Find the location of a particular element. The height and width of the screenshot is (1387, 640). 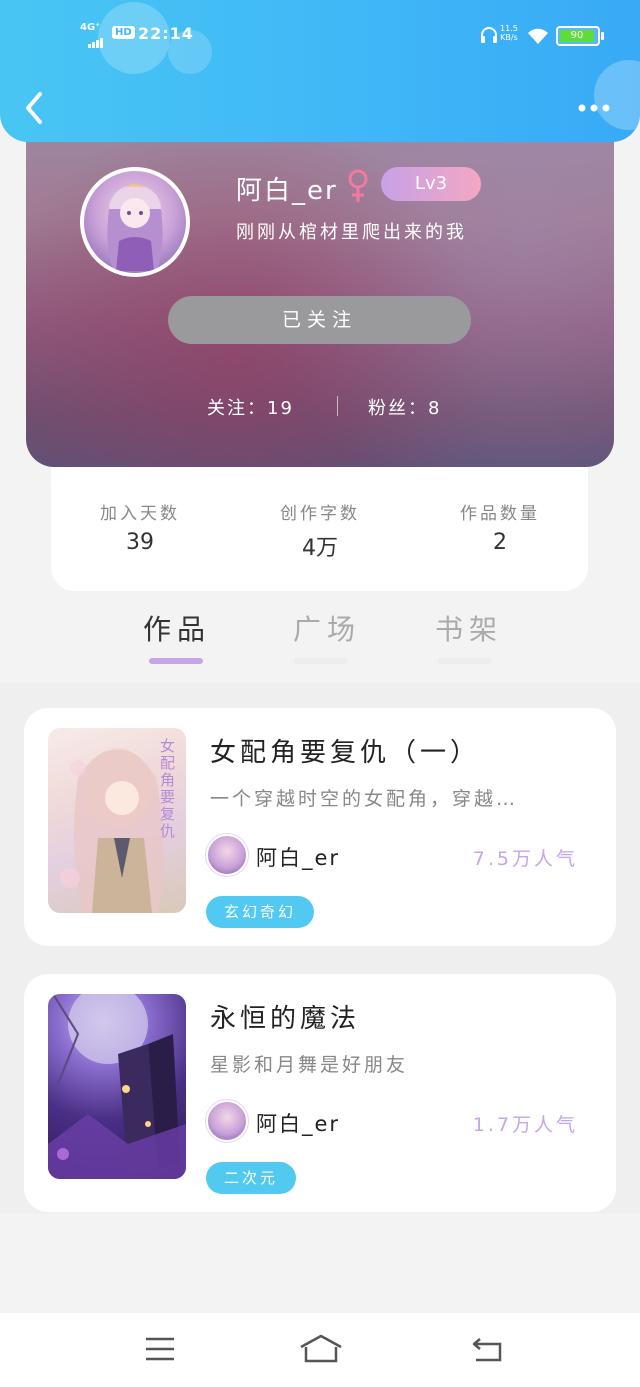

speed-unit: KB/s is located at coordinates (509, 37).